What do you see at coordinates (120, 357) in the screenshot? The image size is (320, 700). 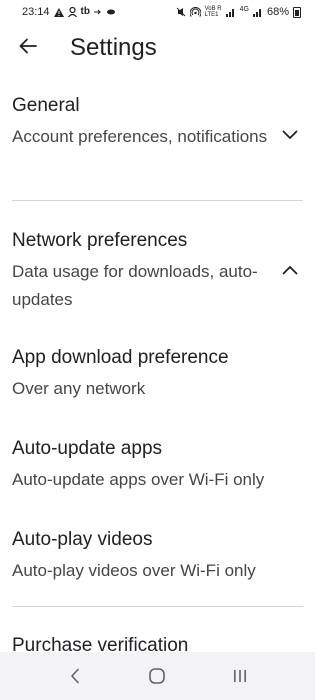 I see `setting-title: App download preference` at bounding box center [120, 357].